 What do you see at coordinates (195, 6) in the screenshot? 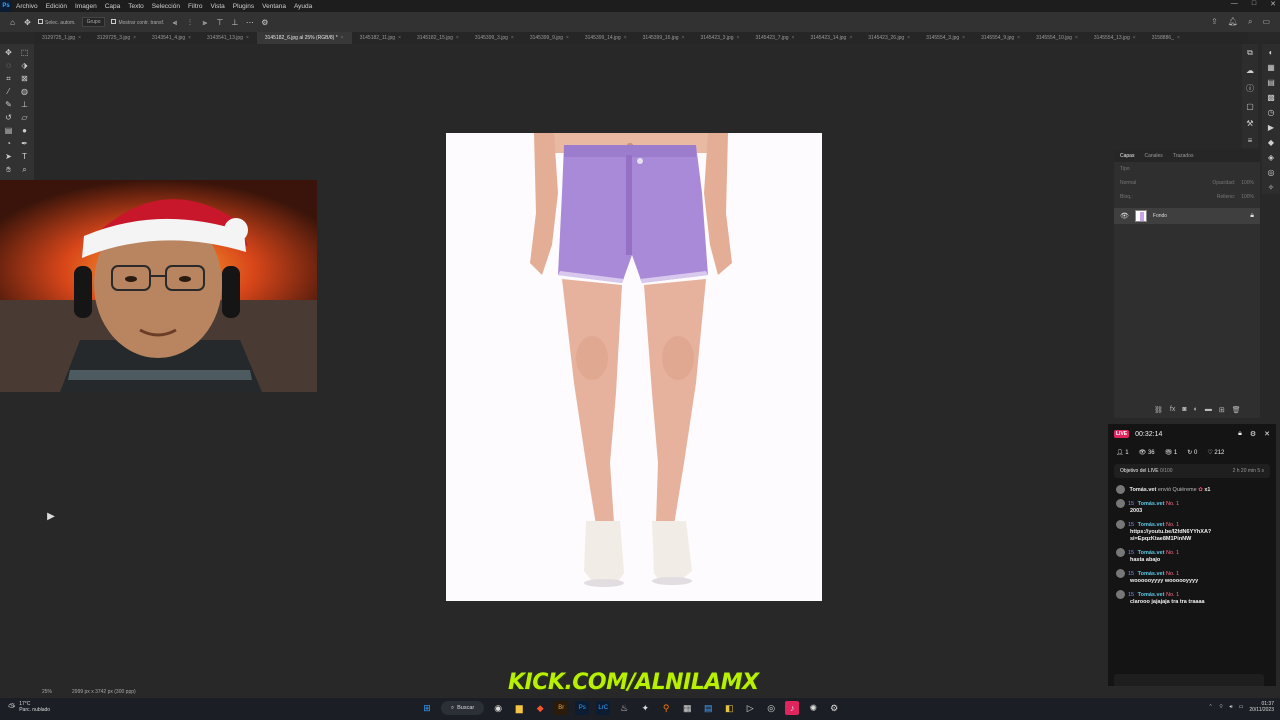
I see `menu-filtro: Filtro` at bounding box center [195, 6].